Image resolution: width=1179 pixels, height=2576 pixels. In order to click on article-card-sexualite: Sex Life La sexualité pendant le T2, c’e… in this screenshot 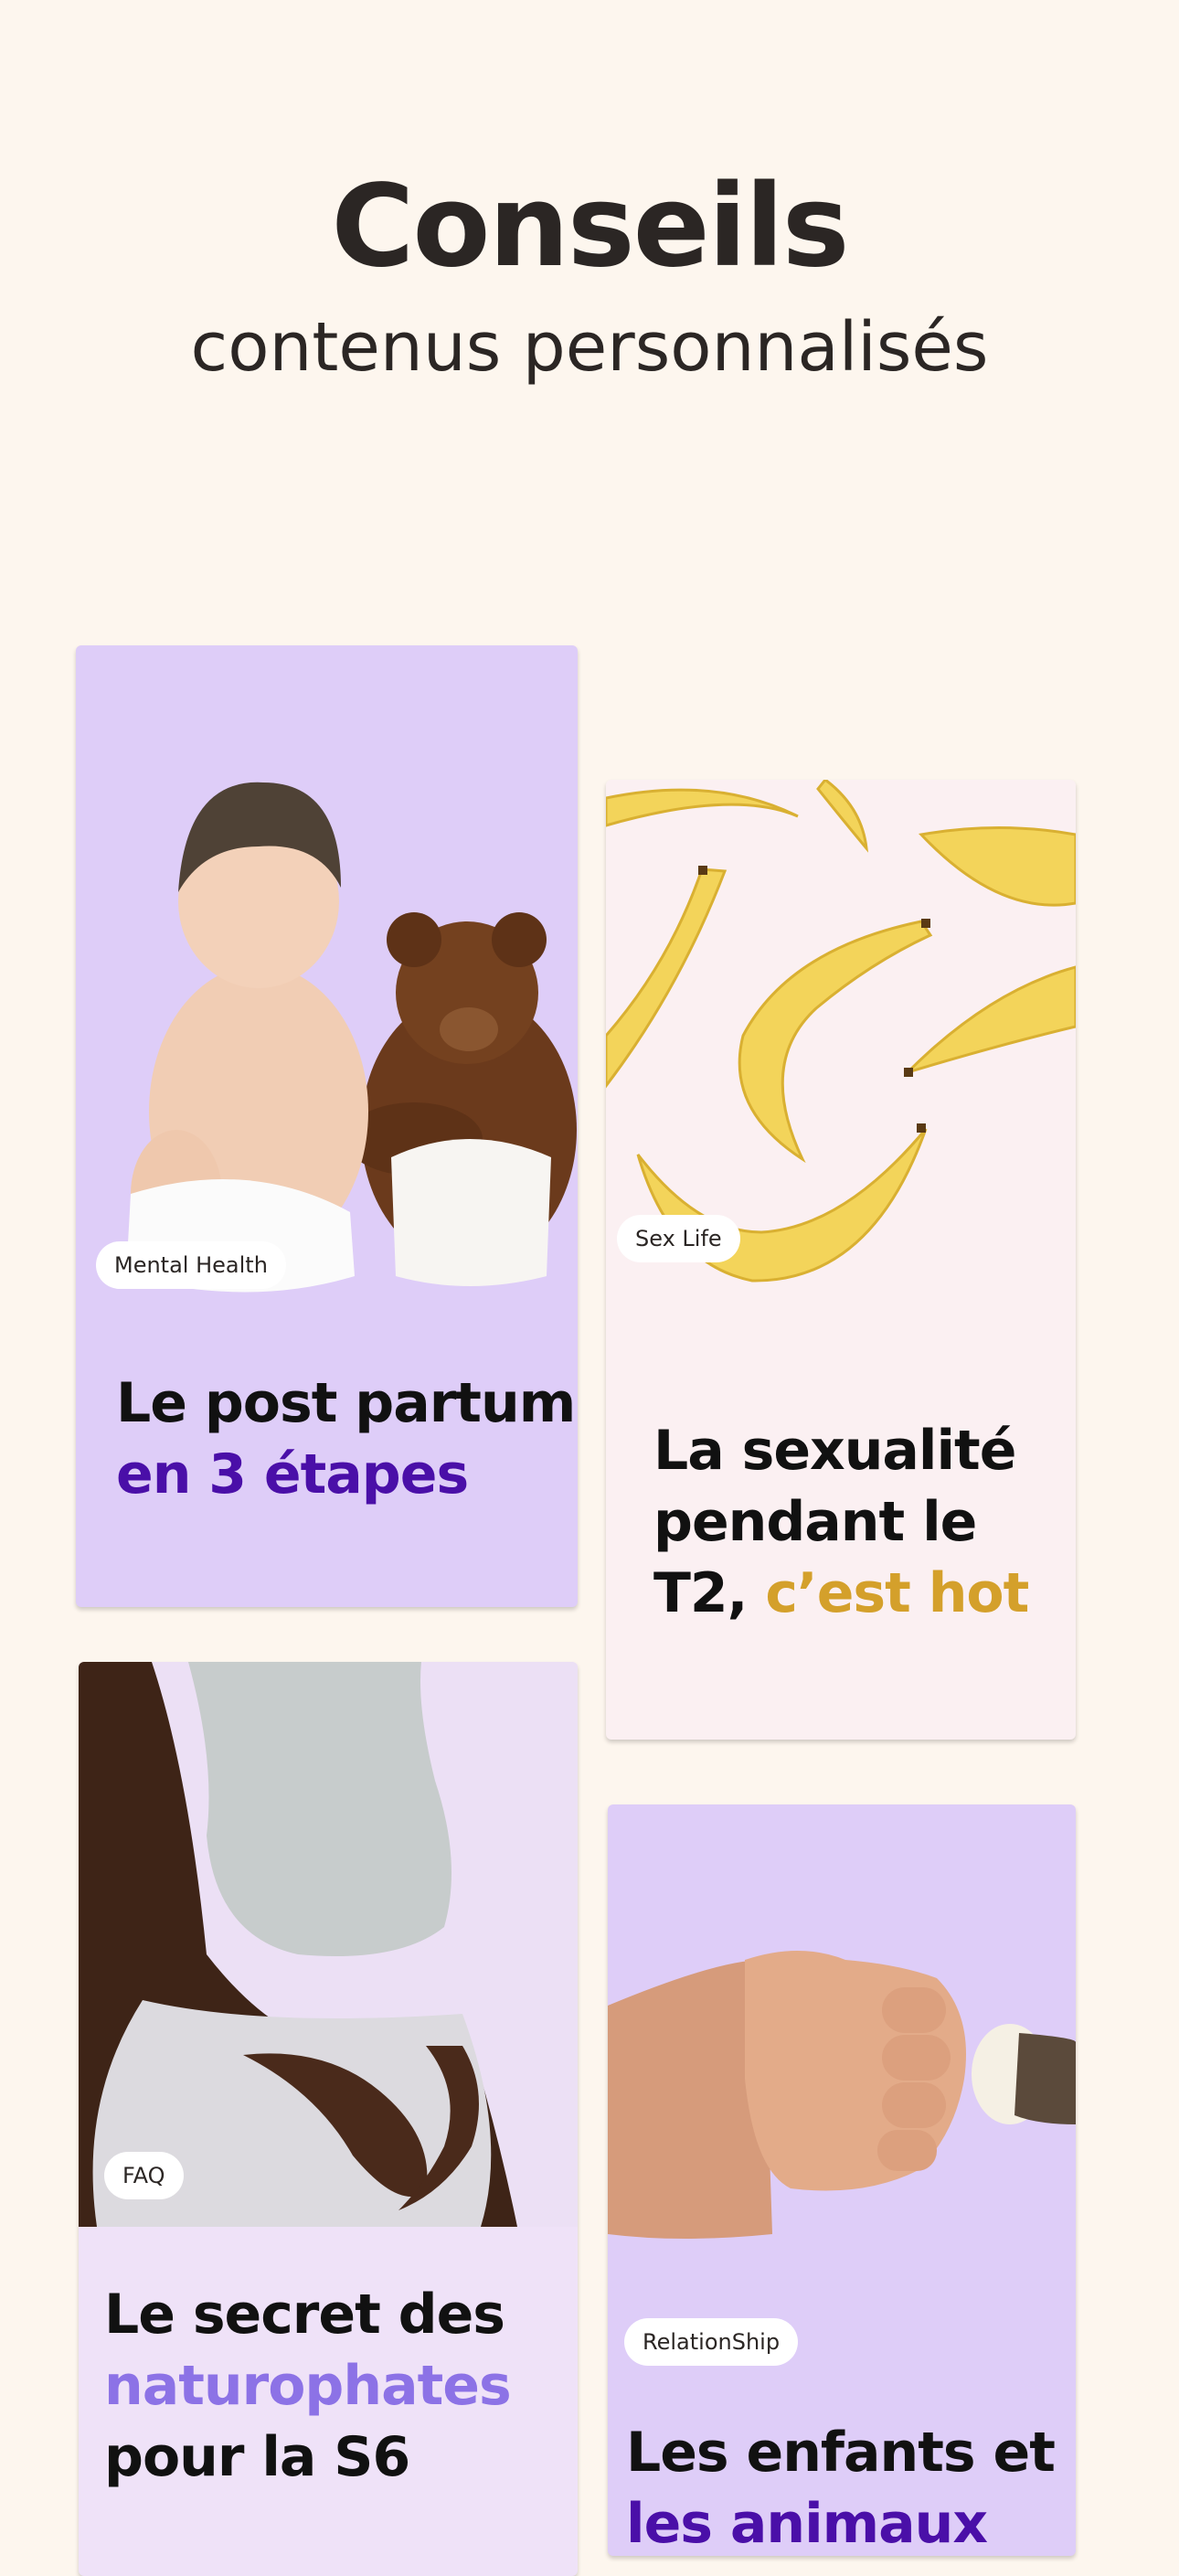, I will do `click(841, 1260)`.